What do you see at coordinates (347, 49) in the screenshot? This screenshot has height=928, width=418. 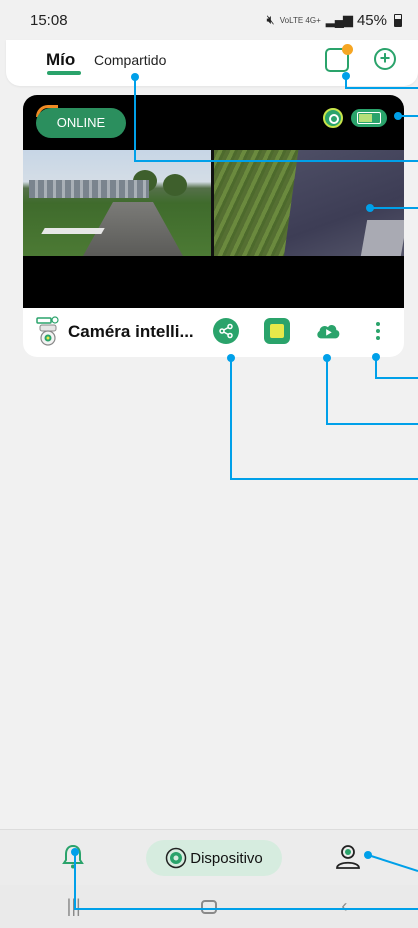 I see `notification-dot` at bounding box center [347, 49].